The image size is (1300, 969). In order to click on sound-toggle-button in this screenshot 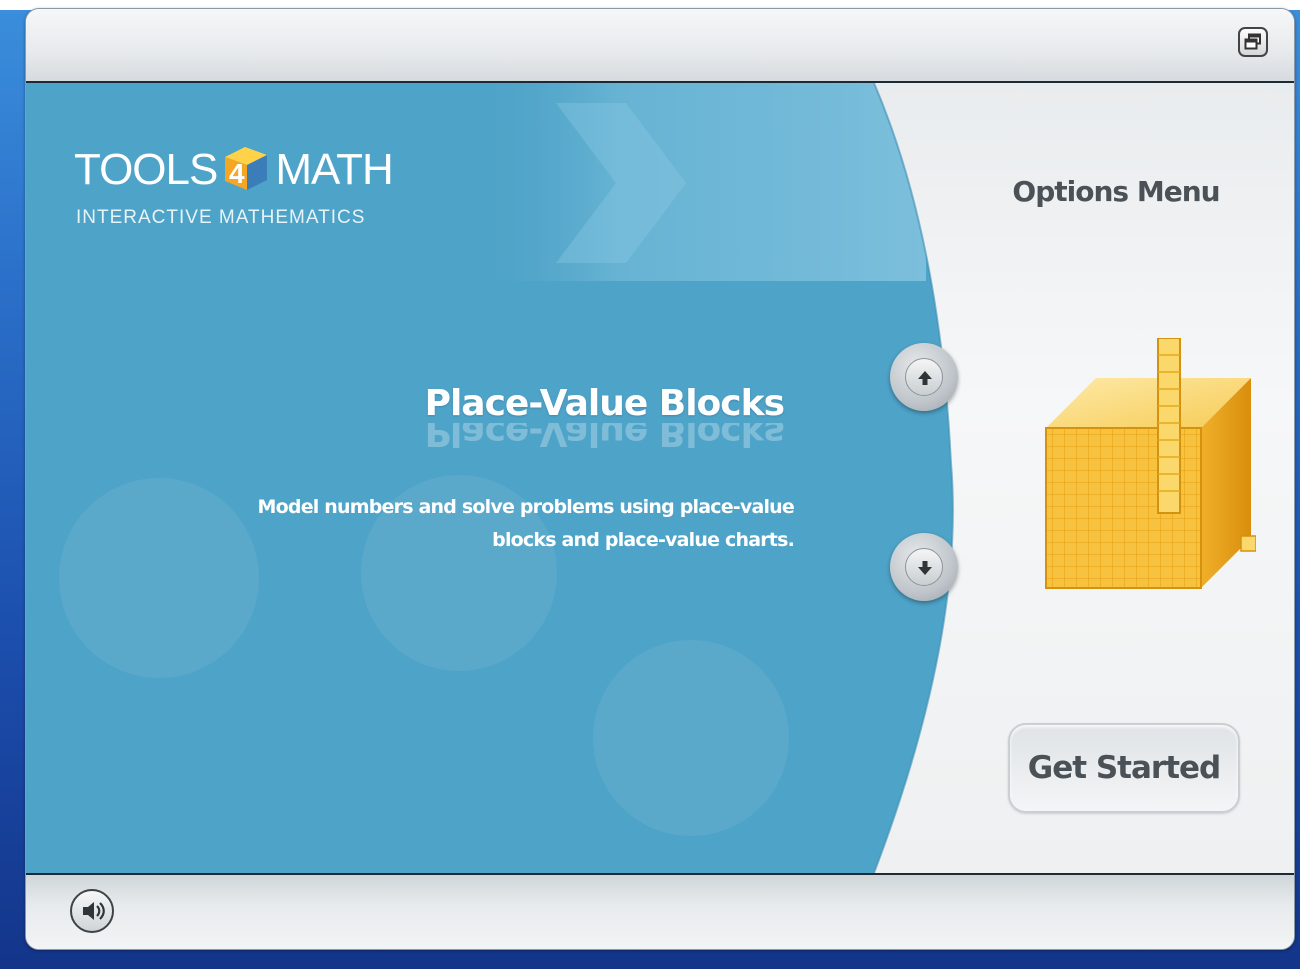, I will do `click(92, 911)`.